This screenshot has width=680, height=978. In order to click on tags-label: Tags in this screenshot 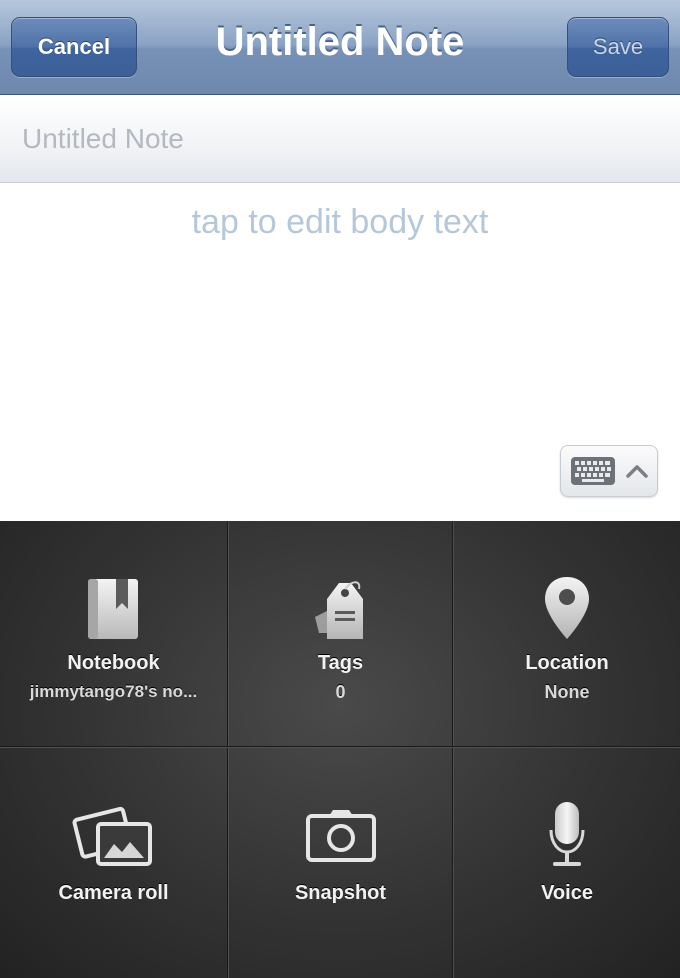, I will do `click(340, 663)`.